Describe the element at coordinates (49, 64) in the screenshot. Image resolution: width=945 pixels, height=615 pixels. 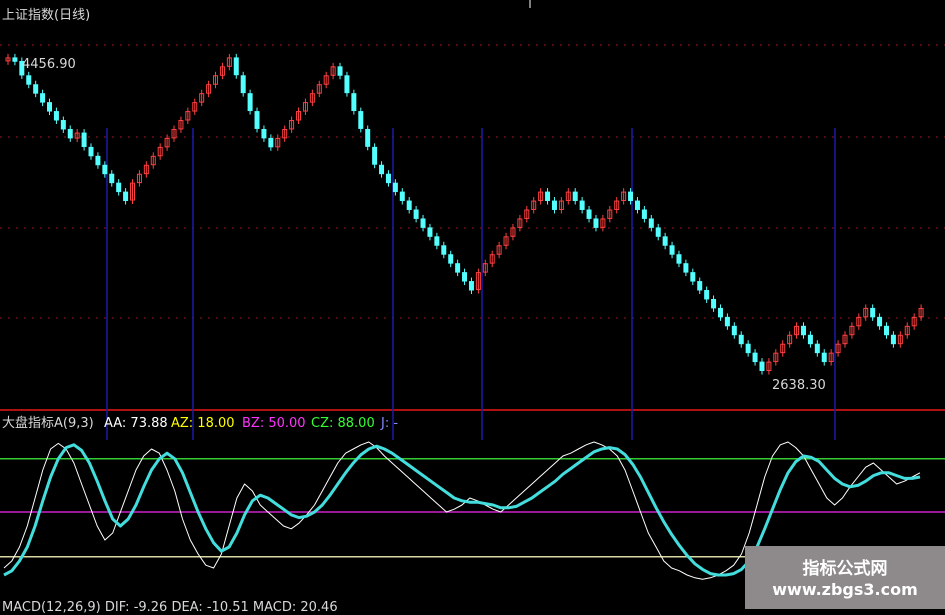
I see `high-price-label: 4456.90` at that location.